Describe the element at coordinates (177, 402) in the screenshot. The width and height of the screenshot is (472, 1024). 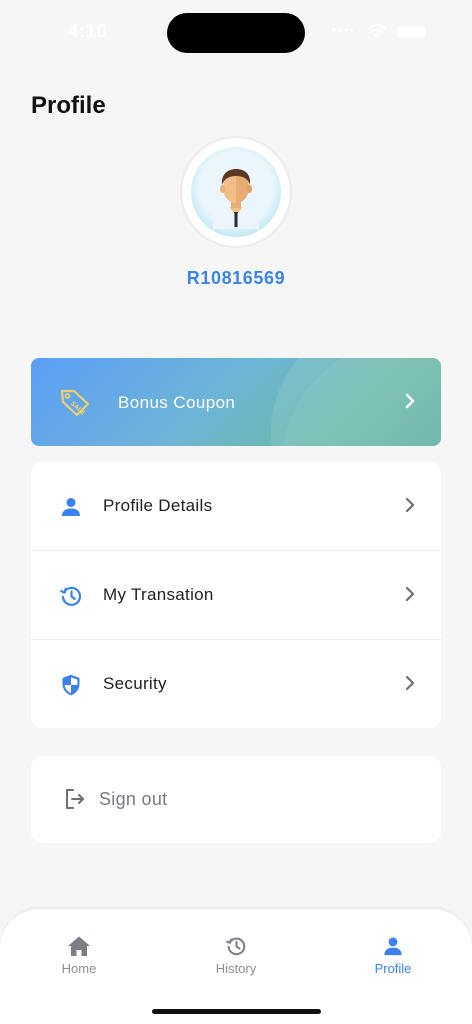
I see `bonus-coupon-label: Bonus Coupon` at that location.